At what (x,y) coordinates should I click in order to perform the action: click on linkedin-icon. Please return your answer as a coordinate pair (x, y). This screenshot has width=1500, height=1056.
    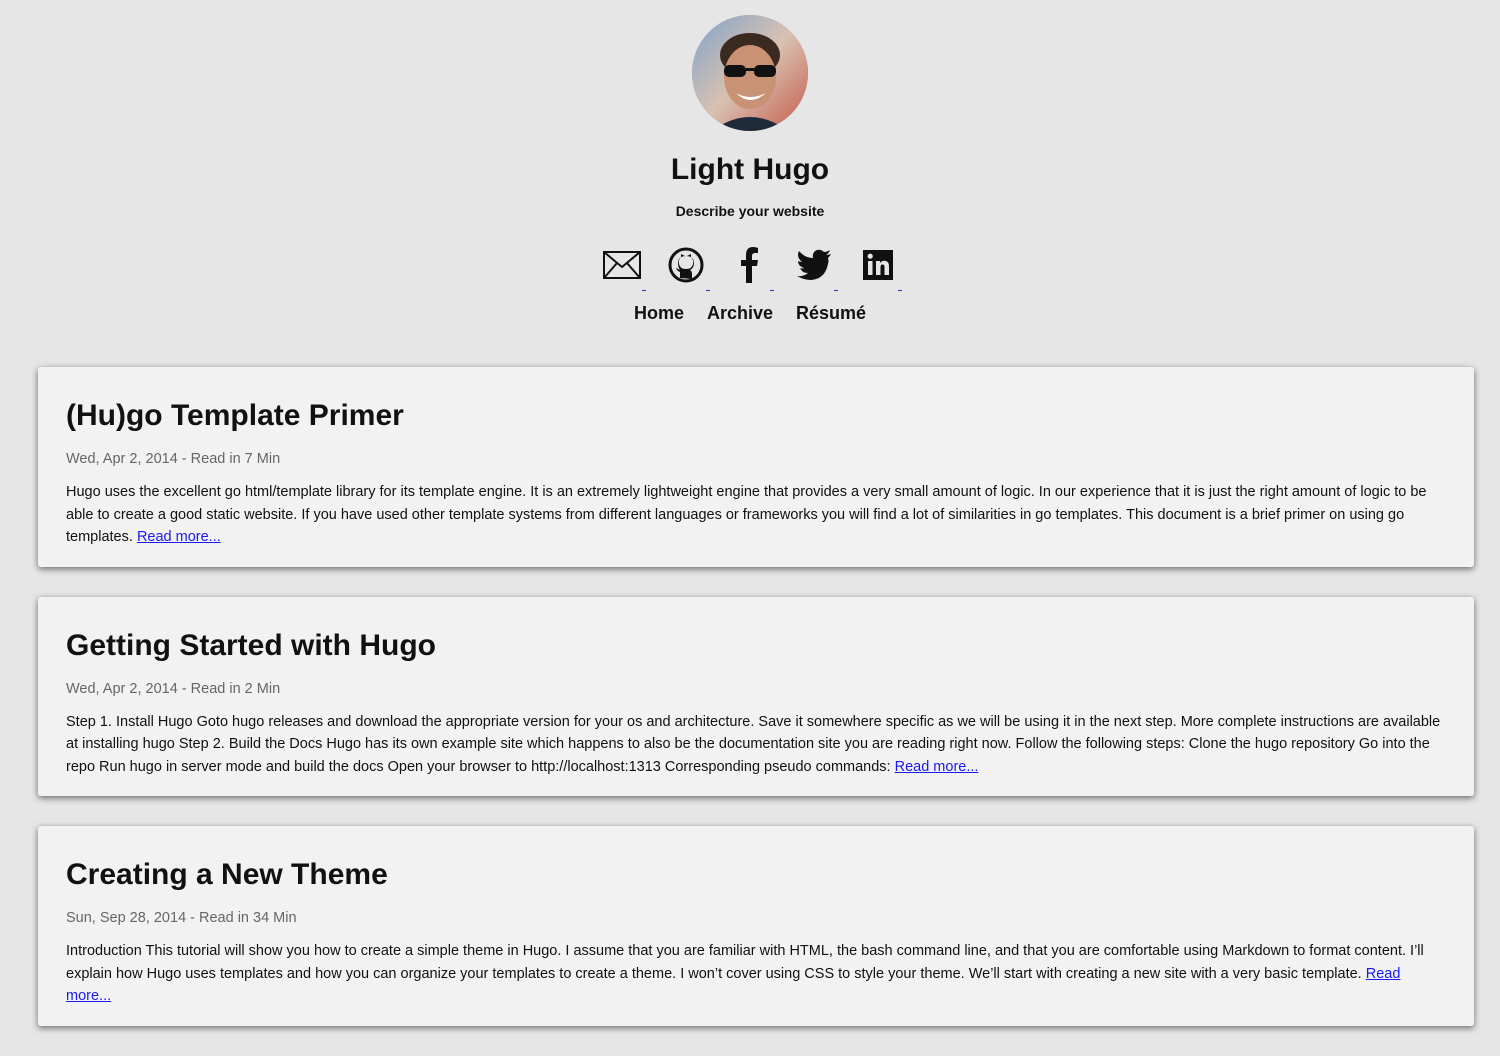
    Looking at the image, I should click on (878, 265).